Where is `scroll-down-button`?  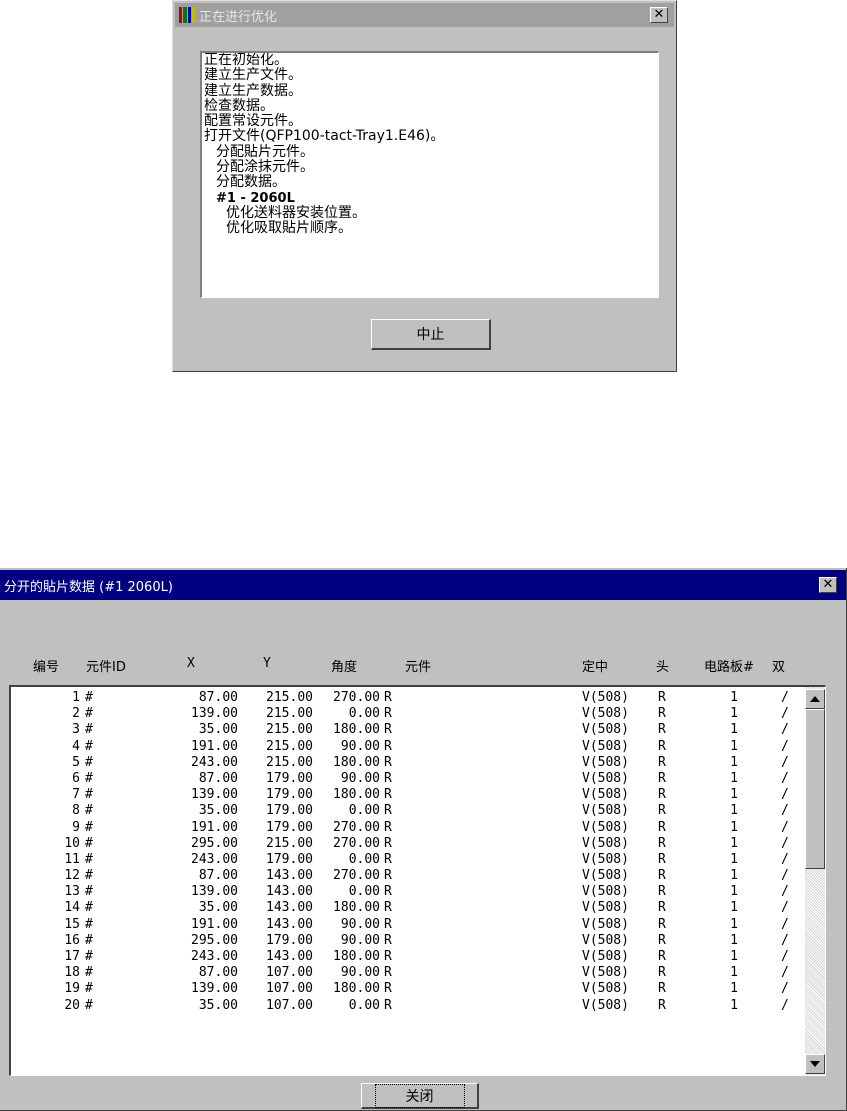
scroll-down-button is located at coordinates (815, 1064).